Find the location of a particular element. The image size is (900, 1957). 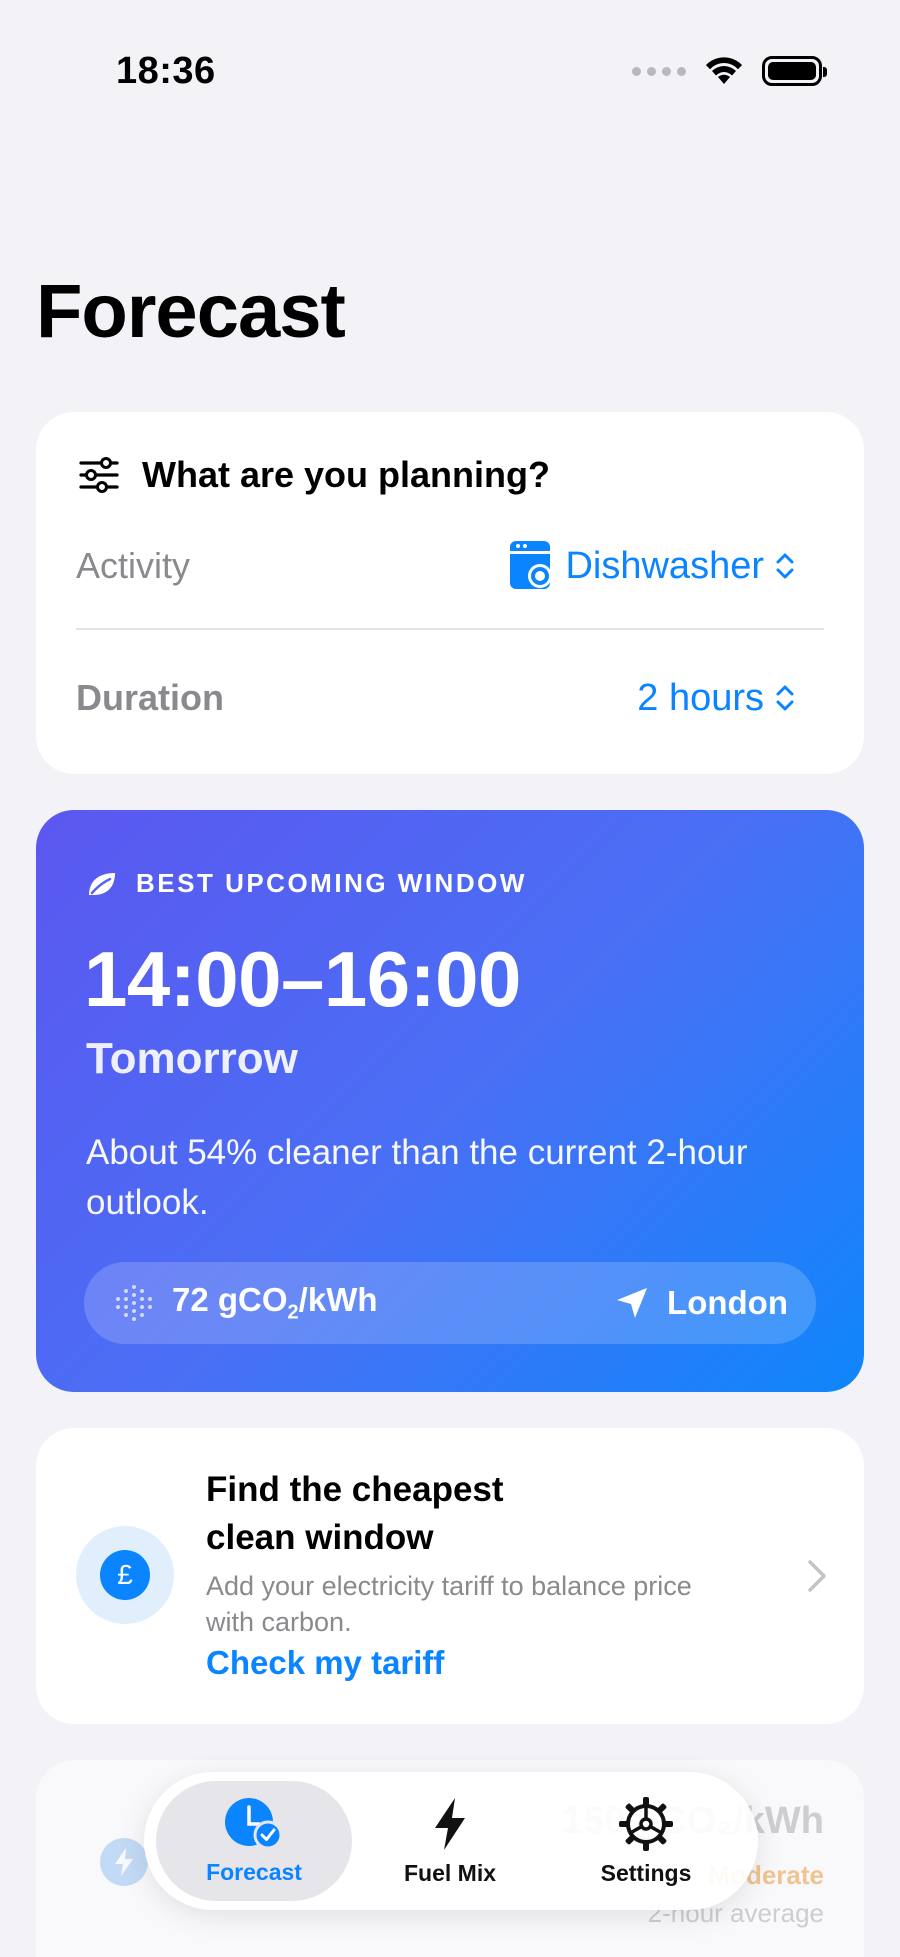

intensity-info: 72 gCO2/kWh is located at coordinates (246, 1303).